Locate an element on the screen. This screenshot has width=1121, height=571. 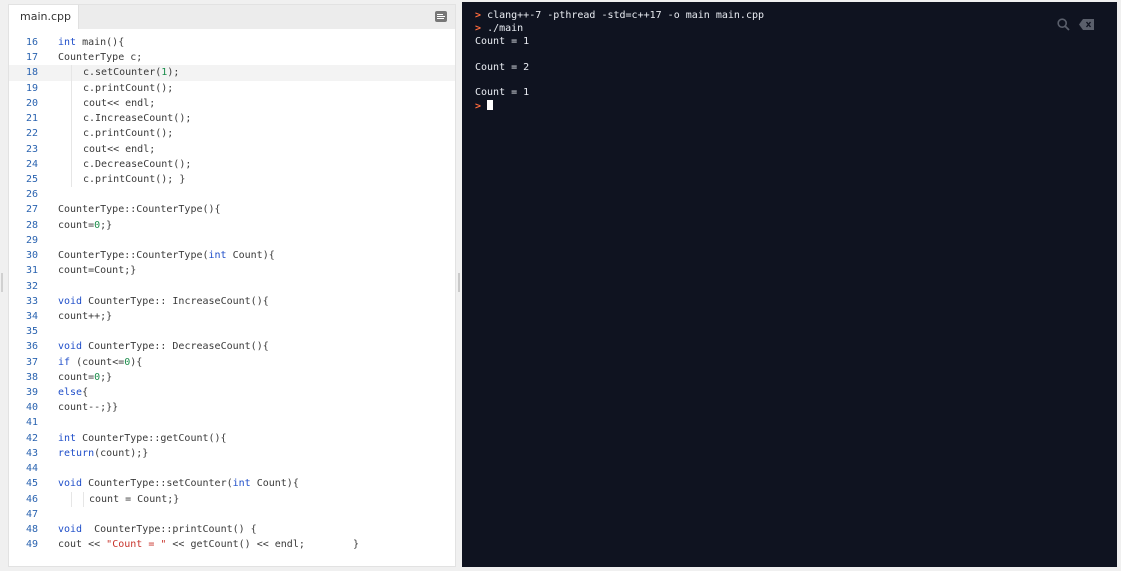
token: count=Count;} is located at coordinates (97, 271).